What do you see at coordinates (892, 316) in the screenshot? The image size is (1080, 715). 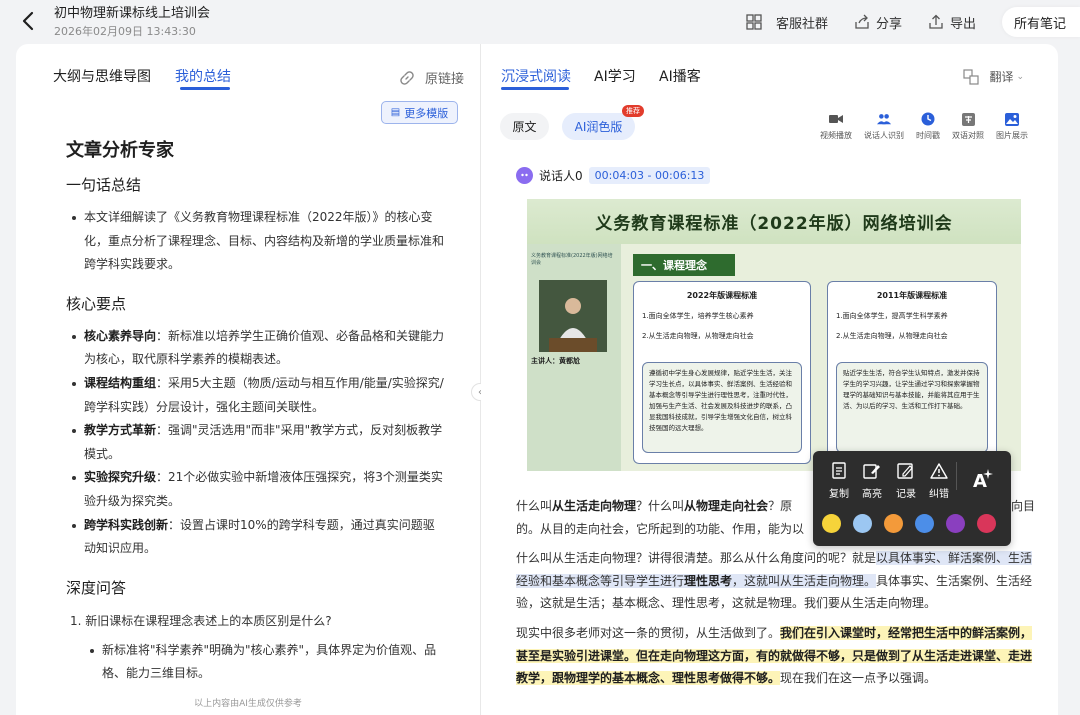 I see `slide-card-line: 1.面向全体学生，提高学生科学素养` at bounding box center [892, 316].